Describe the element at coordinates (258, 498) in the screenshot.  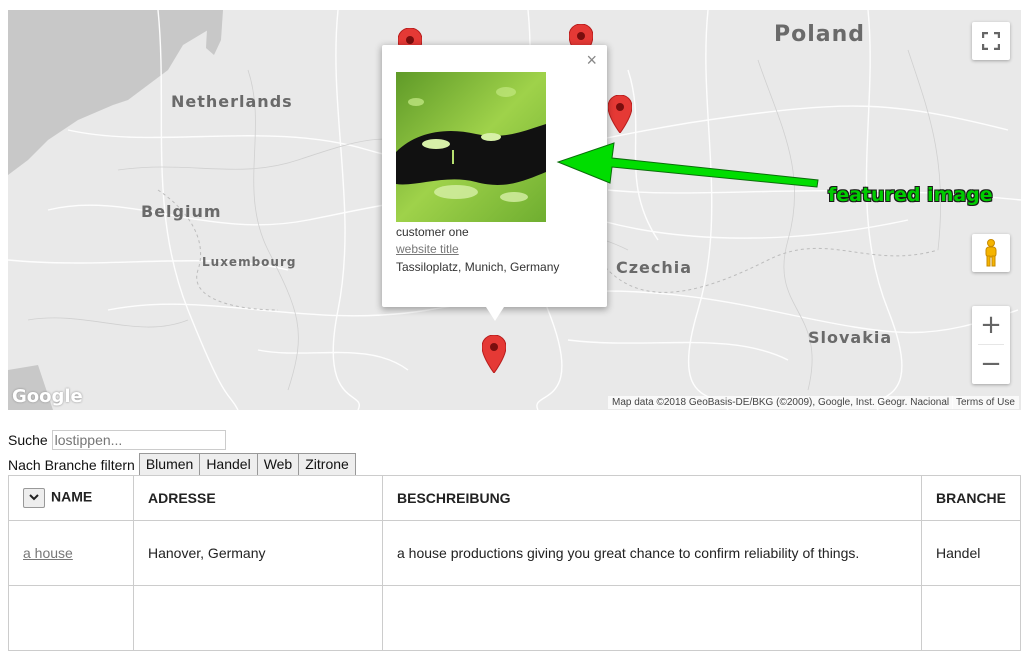
I see `column-header-address: ADRESSE` at that location.